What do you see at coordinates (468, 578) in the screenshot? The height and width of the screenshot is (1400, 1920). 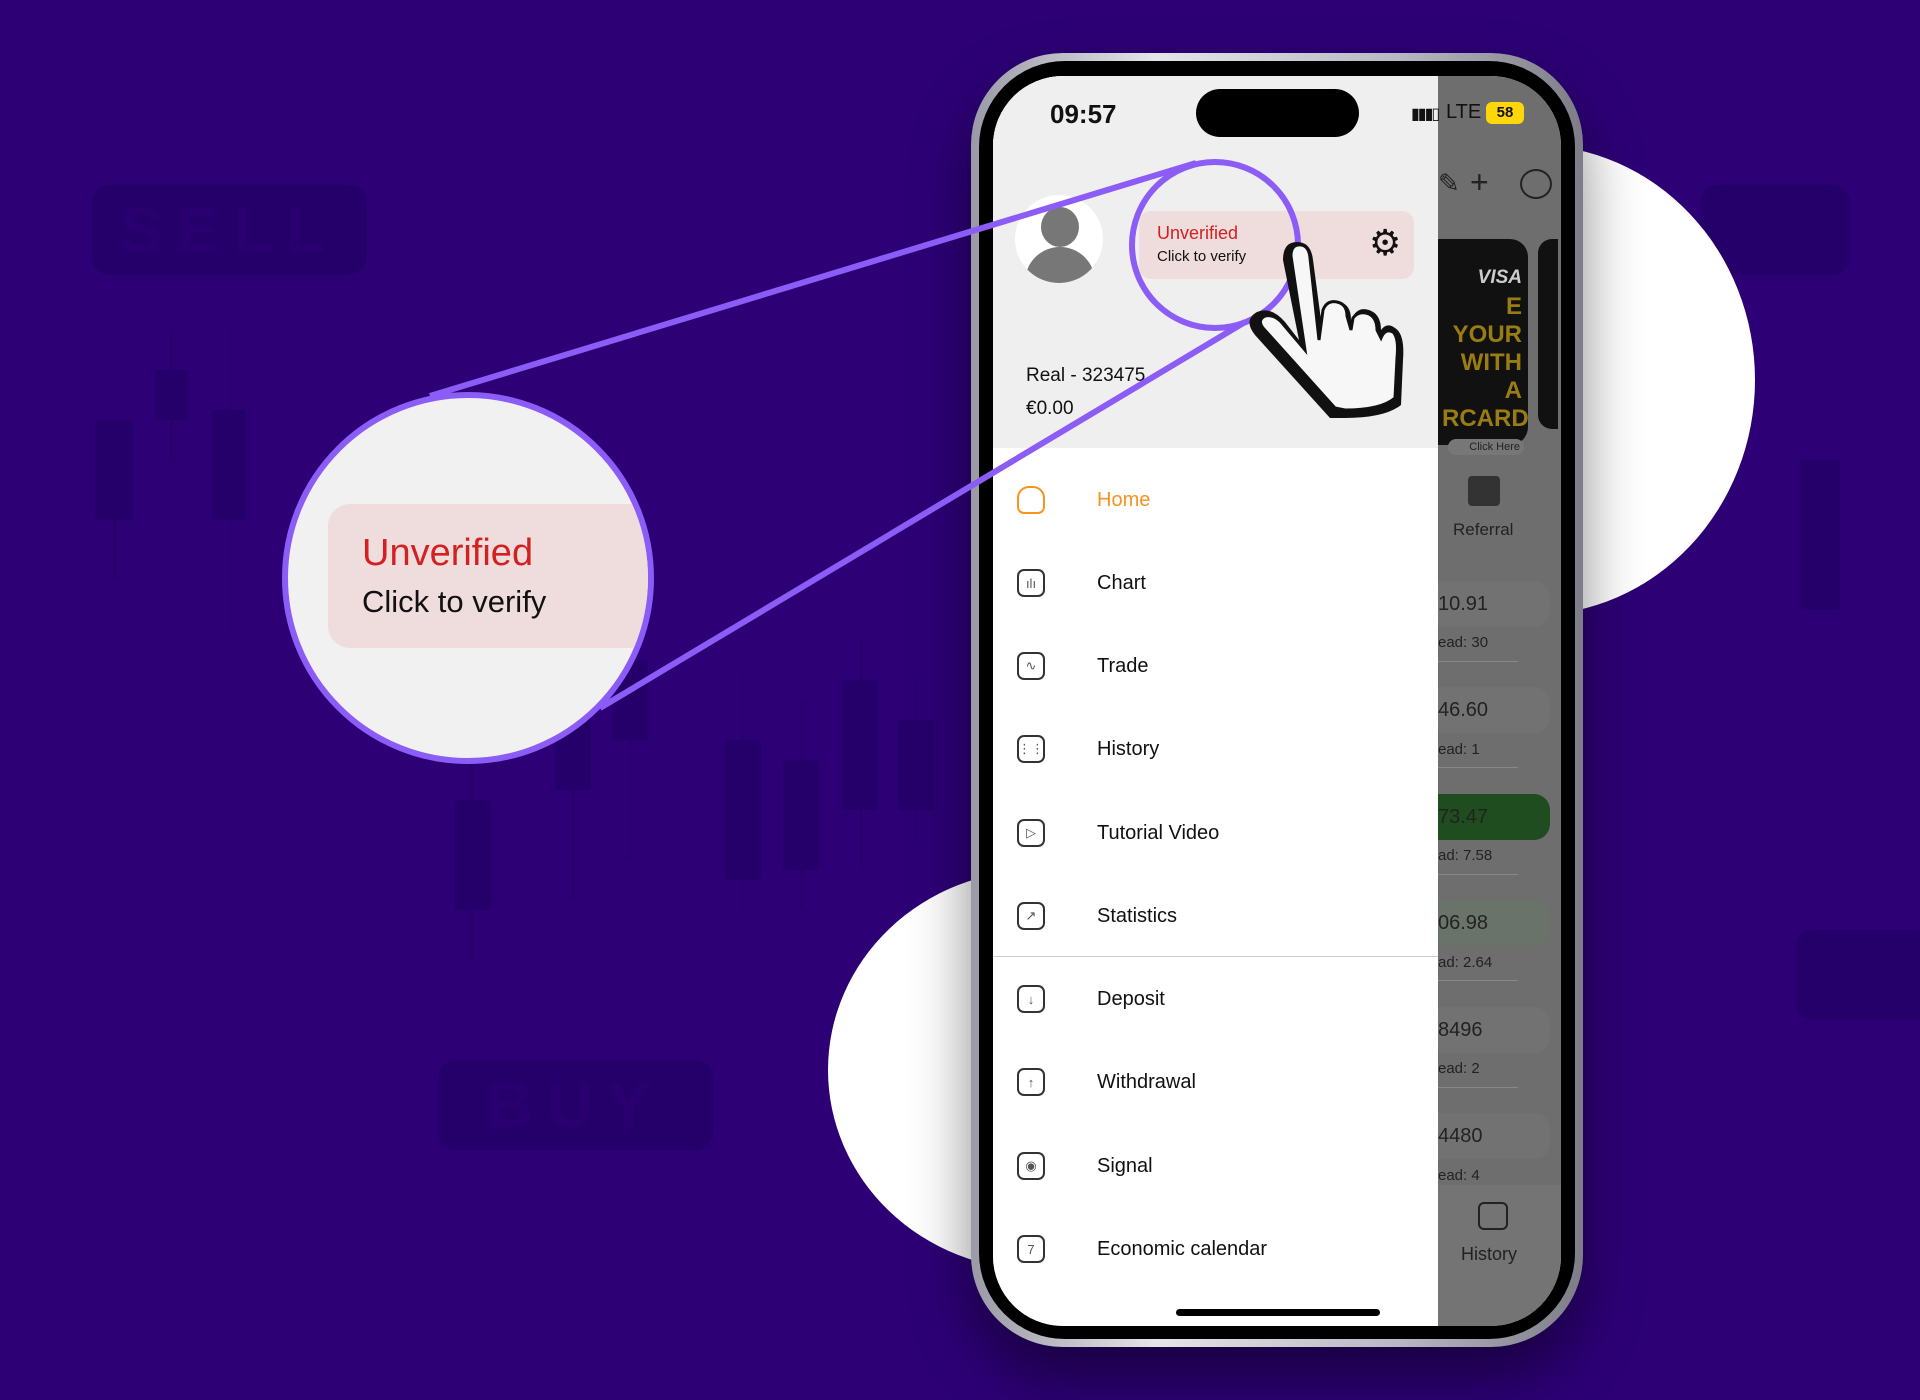 I see `magnifier-circle: Unverified Click to verify` at bounding box center [468, 578].